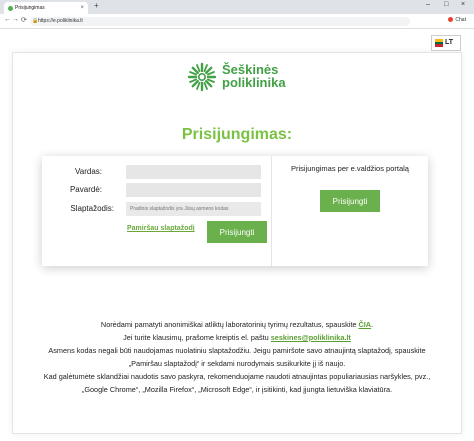 The image size is (474, 441). I want to click on surname-input, so click(193, 190).